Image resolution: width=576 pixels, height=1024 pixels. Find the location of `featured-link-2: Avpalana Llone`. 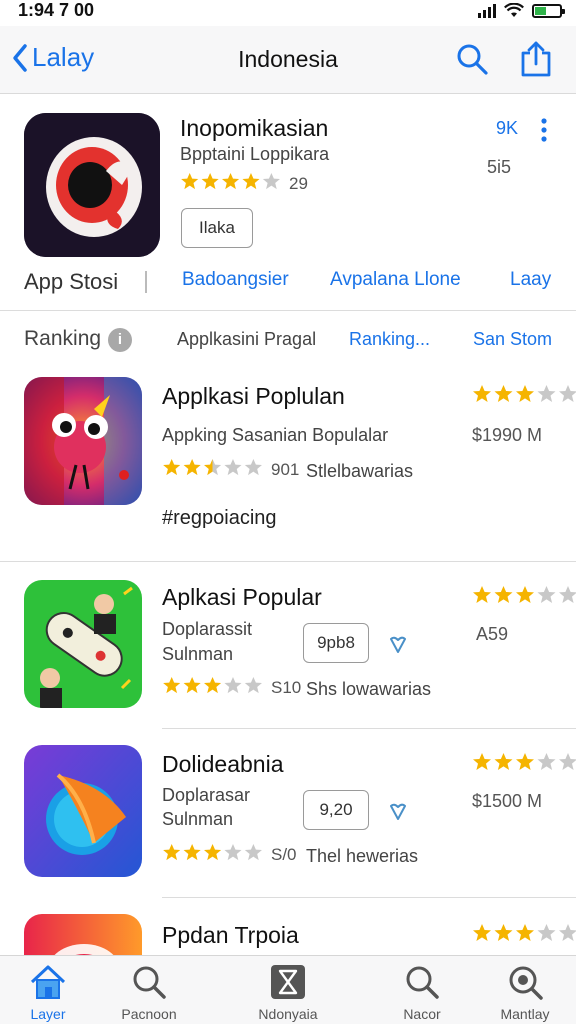

featured-link-2: Avpalana Llone is located at coordinates (395, 280).